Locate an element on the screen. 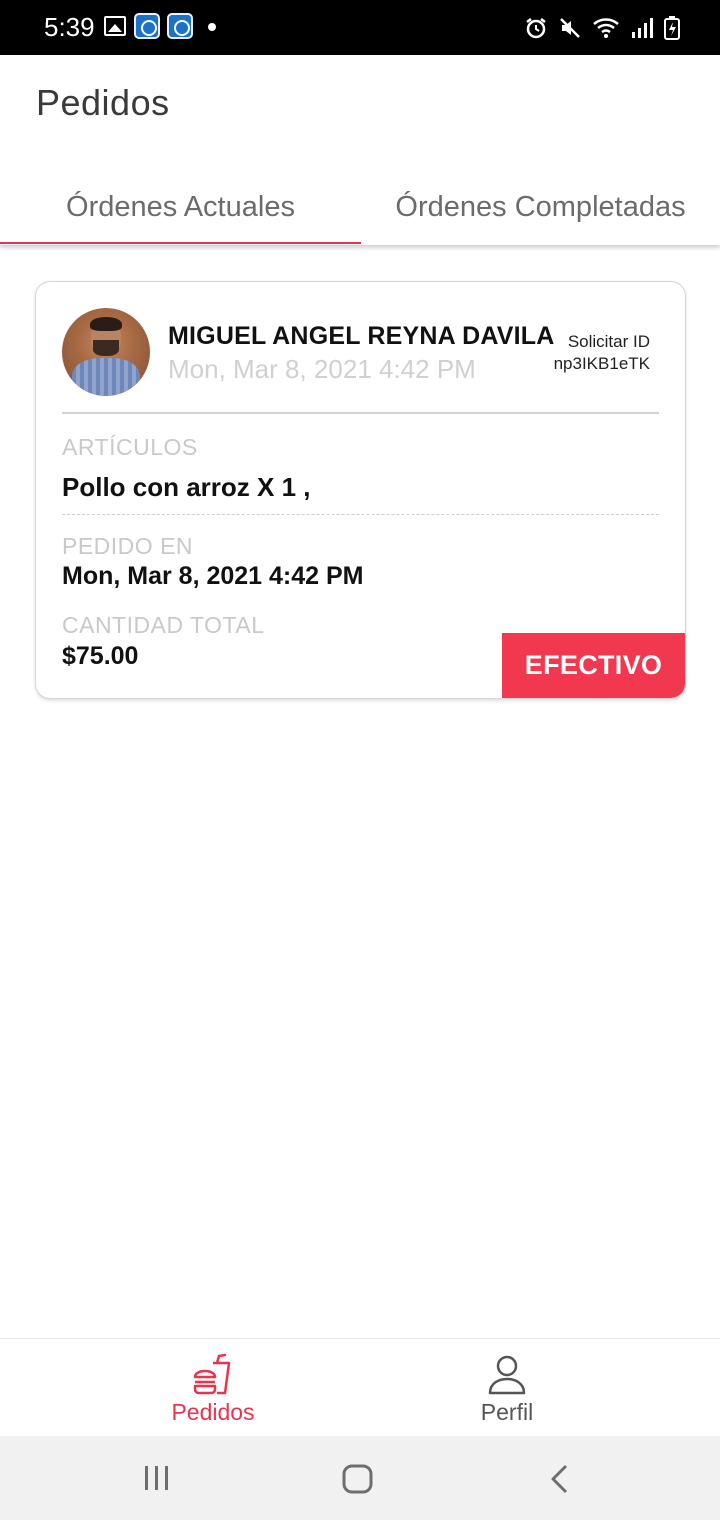 Image resolution: width=720 pixels, height=1520 pixels. mute-icon is located at coordinates (570, 28).